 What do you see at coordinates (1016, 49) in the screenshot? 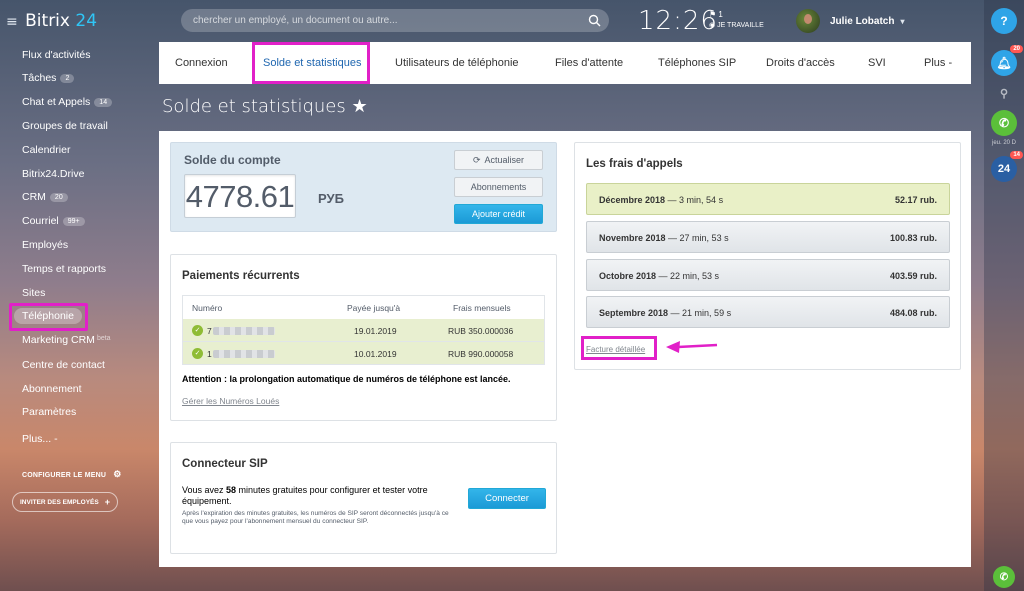
I see `notifications-badge: 20` at bounding box center [1016, 49].